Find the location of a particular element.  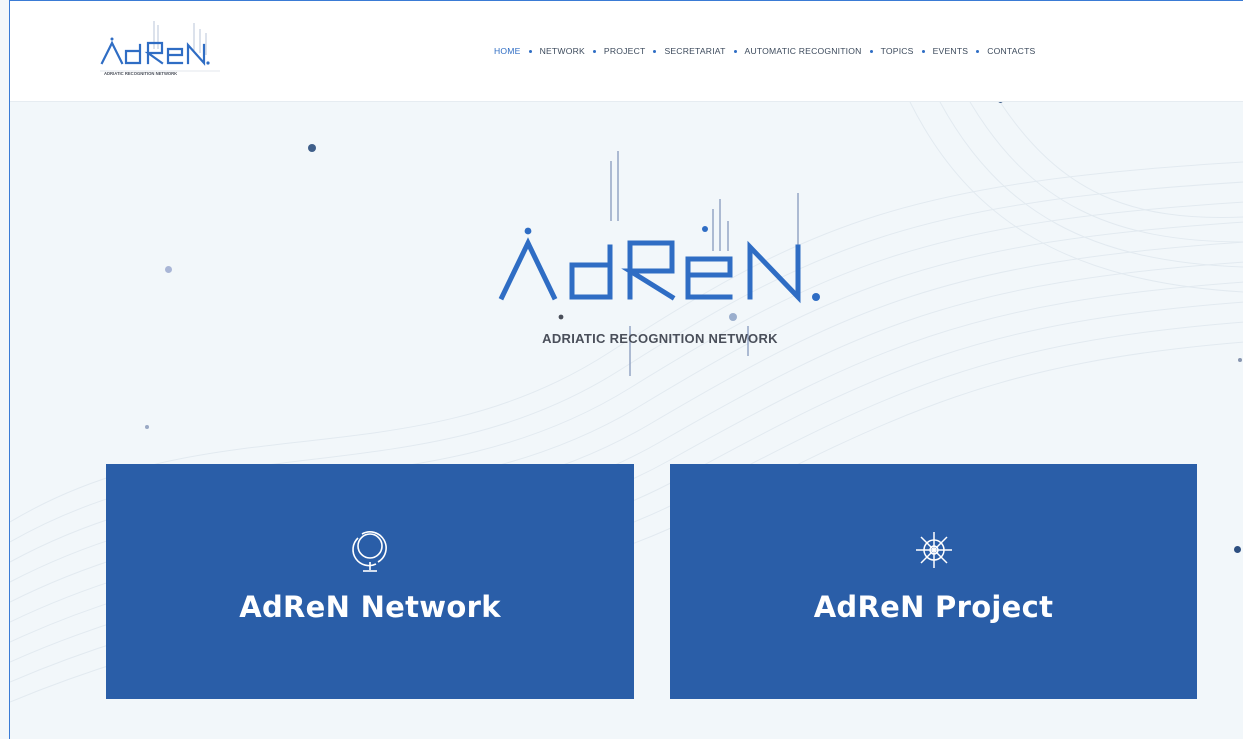

nav-item-events: EVENTS is located at coordinates (951, 51).